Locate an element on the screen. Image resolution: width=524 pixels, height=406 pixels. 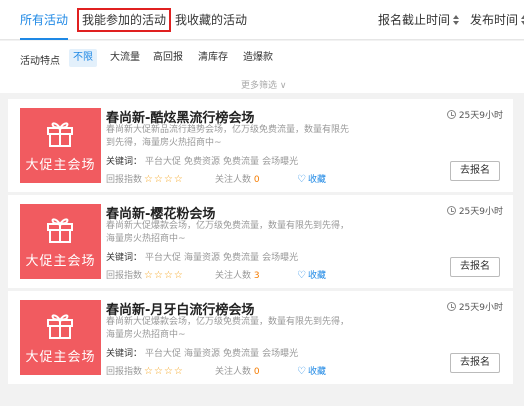
follower-count: 关注人数 3 is located at coordinates (237, 274).